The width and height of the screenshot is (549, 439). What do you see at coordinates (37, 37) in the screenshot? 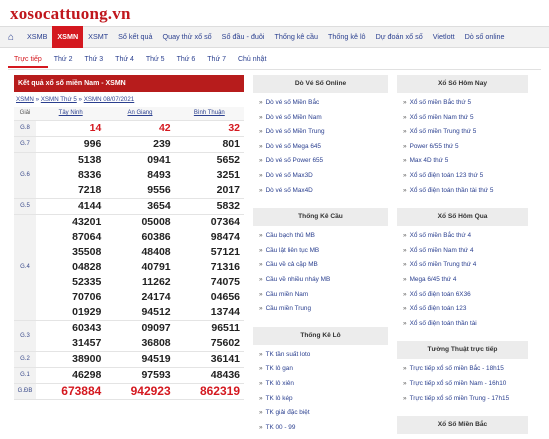
I see `nav-item-xsmb: XSMB` at bounding box center [37, 37].